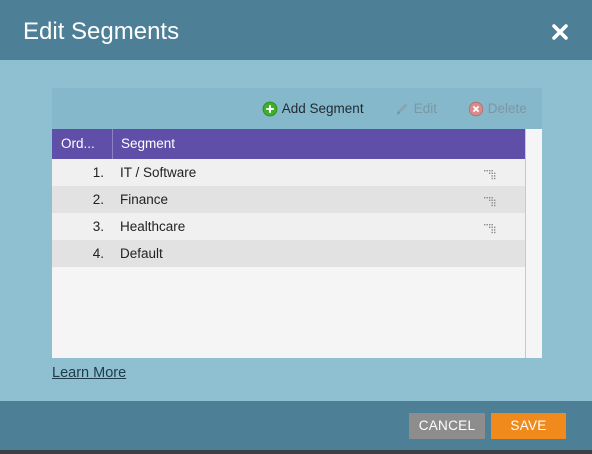  I want to click on table-border, so click(525, 243).